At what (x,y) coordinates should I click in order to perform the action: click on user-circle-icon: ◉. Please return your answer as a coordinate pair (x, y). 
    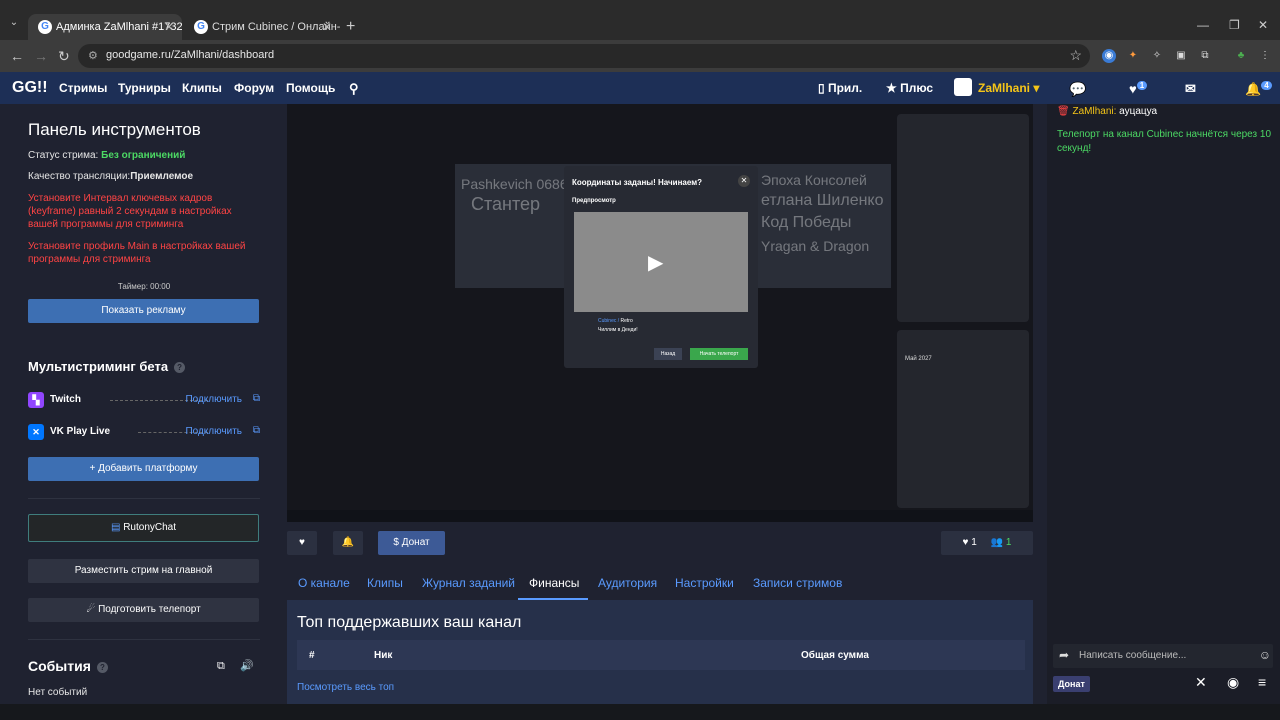
    Looking at the image, I should click on (1233, 682).